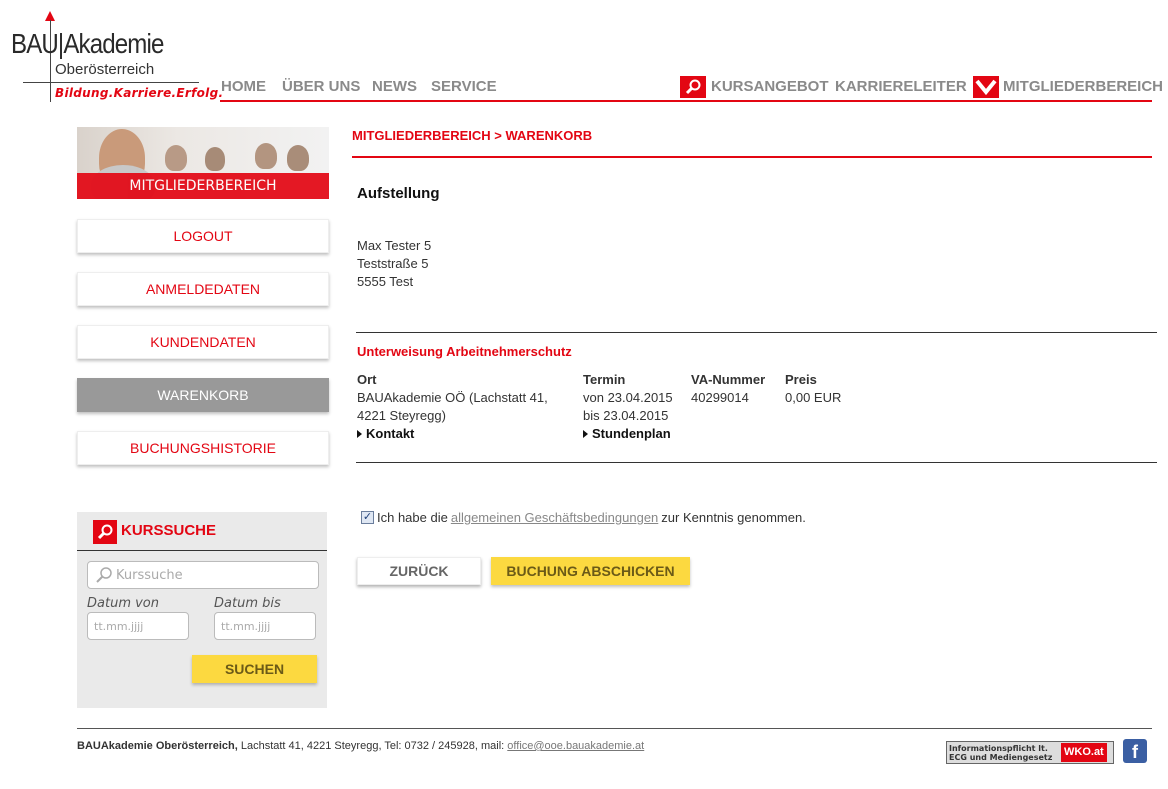 The width and height of the screenshot is (1168, 789). Describe the element at coordinates (554, 517) in the screenshot. I see `agb-link: allgemeinen Geschäftsbedingungen` at that location.